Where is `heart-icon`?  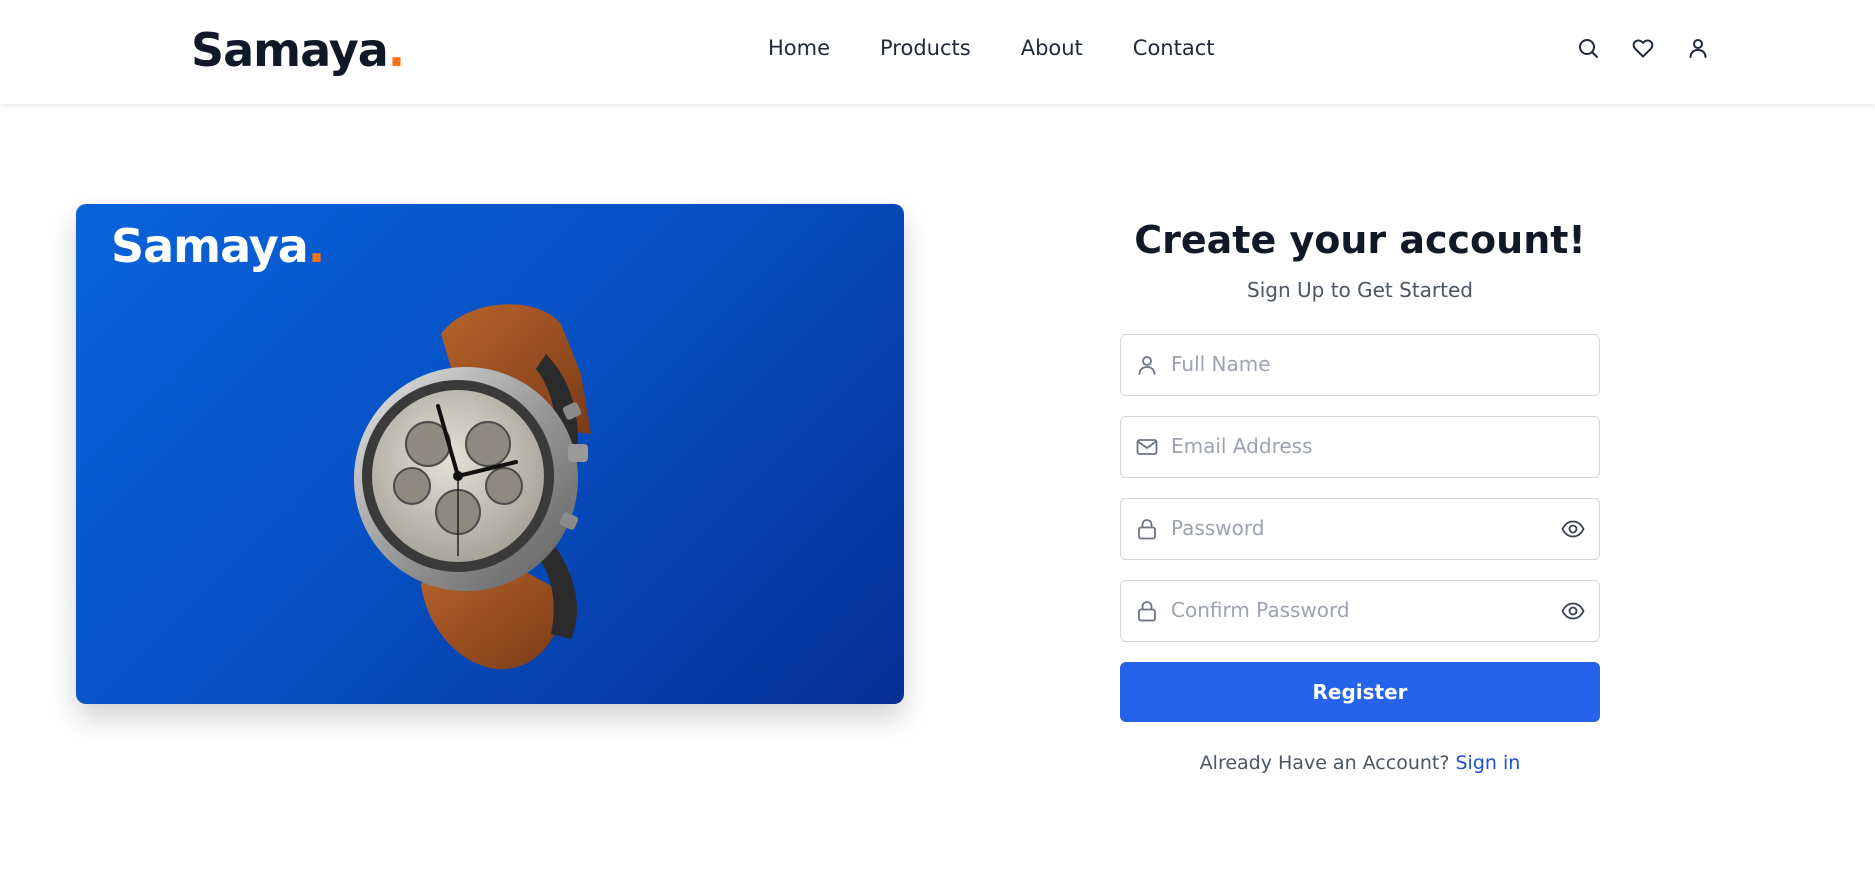 heart-icon is located at coordinates (1643, 48).